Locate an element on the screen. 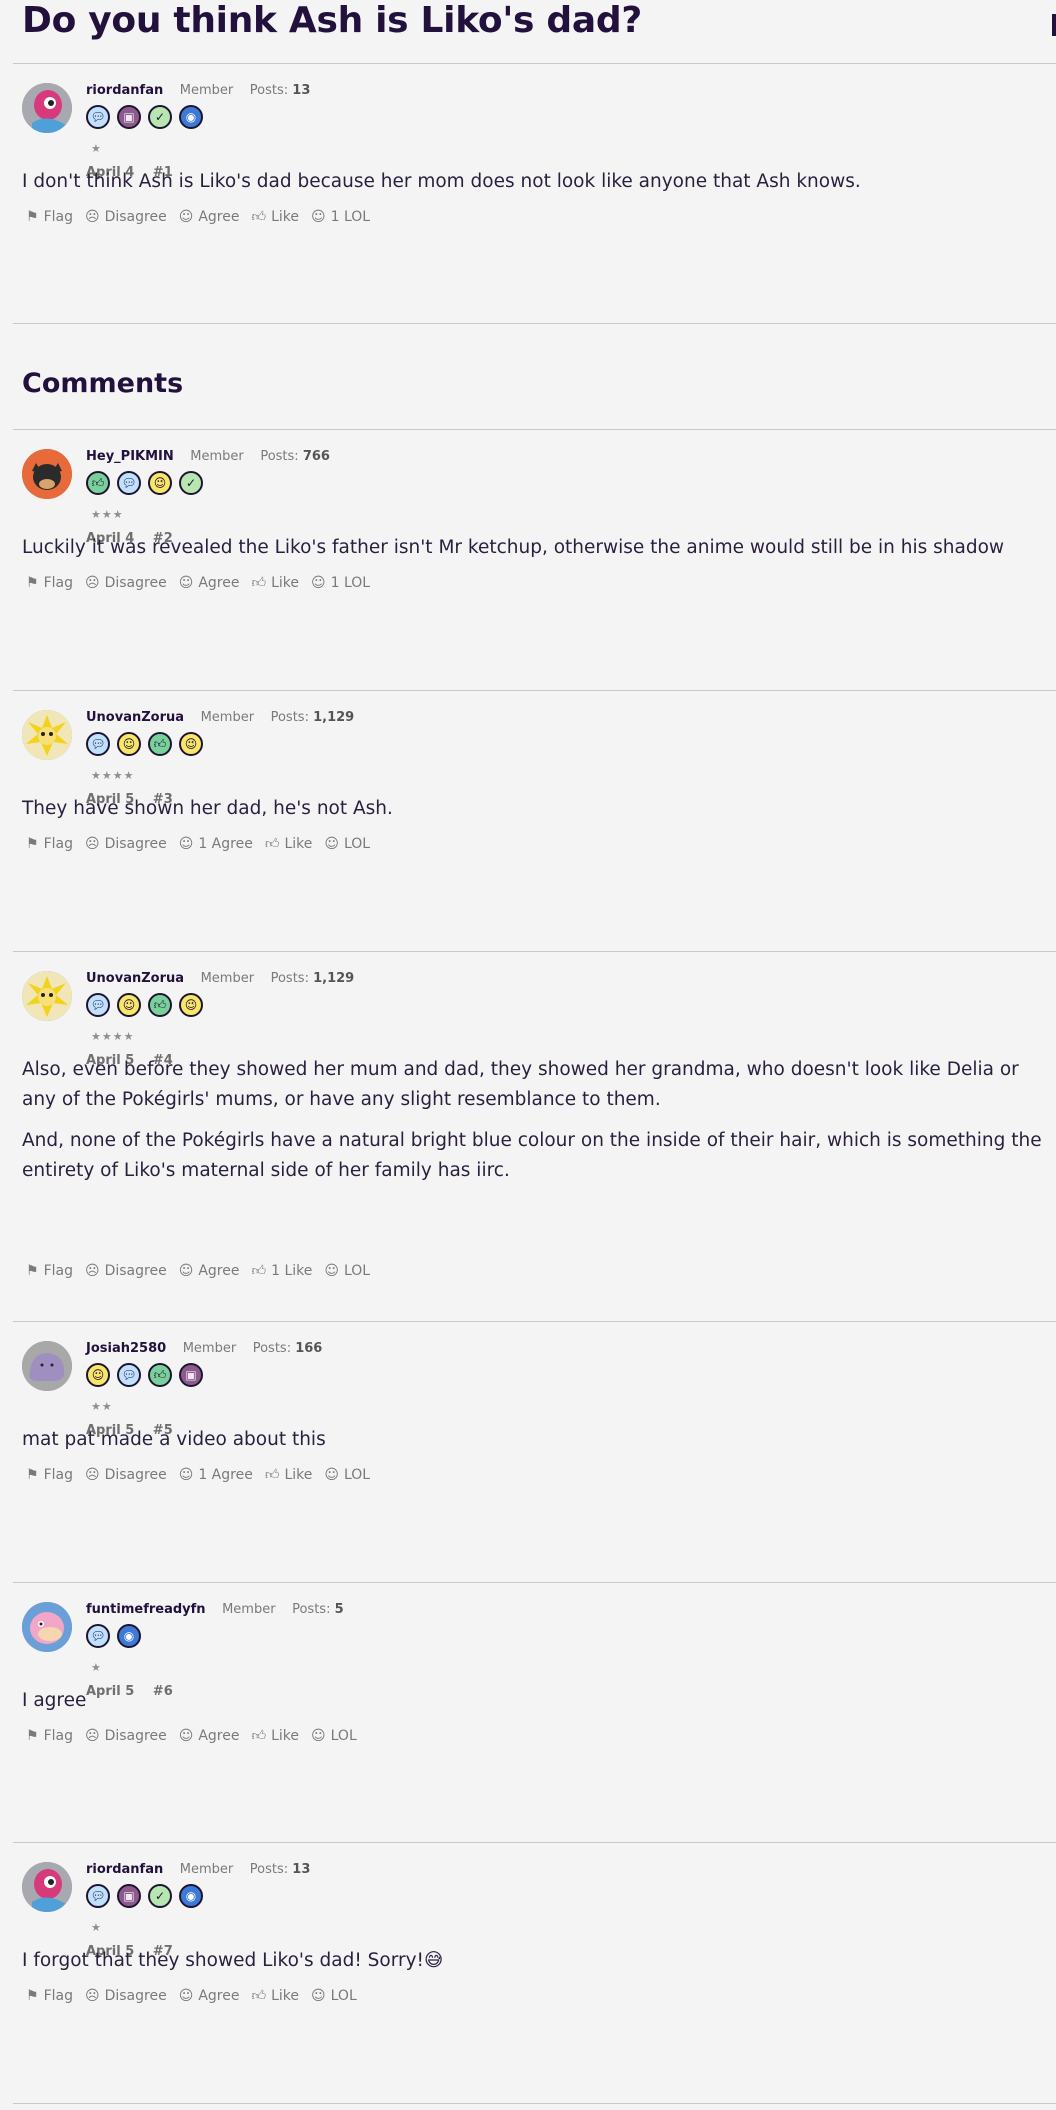 This screenshot has width=1056, height=2110. username-link: Josiah2580 is located at coordinates (126, 1348).